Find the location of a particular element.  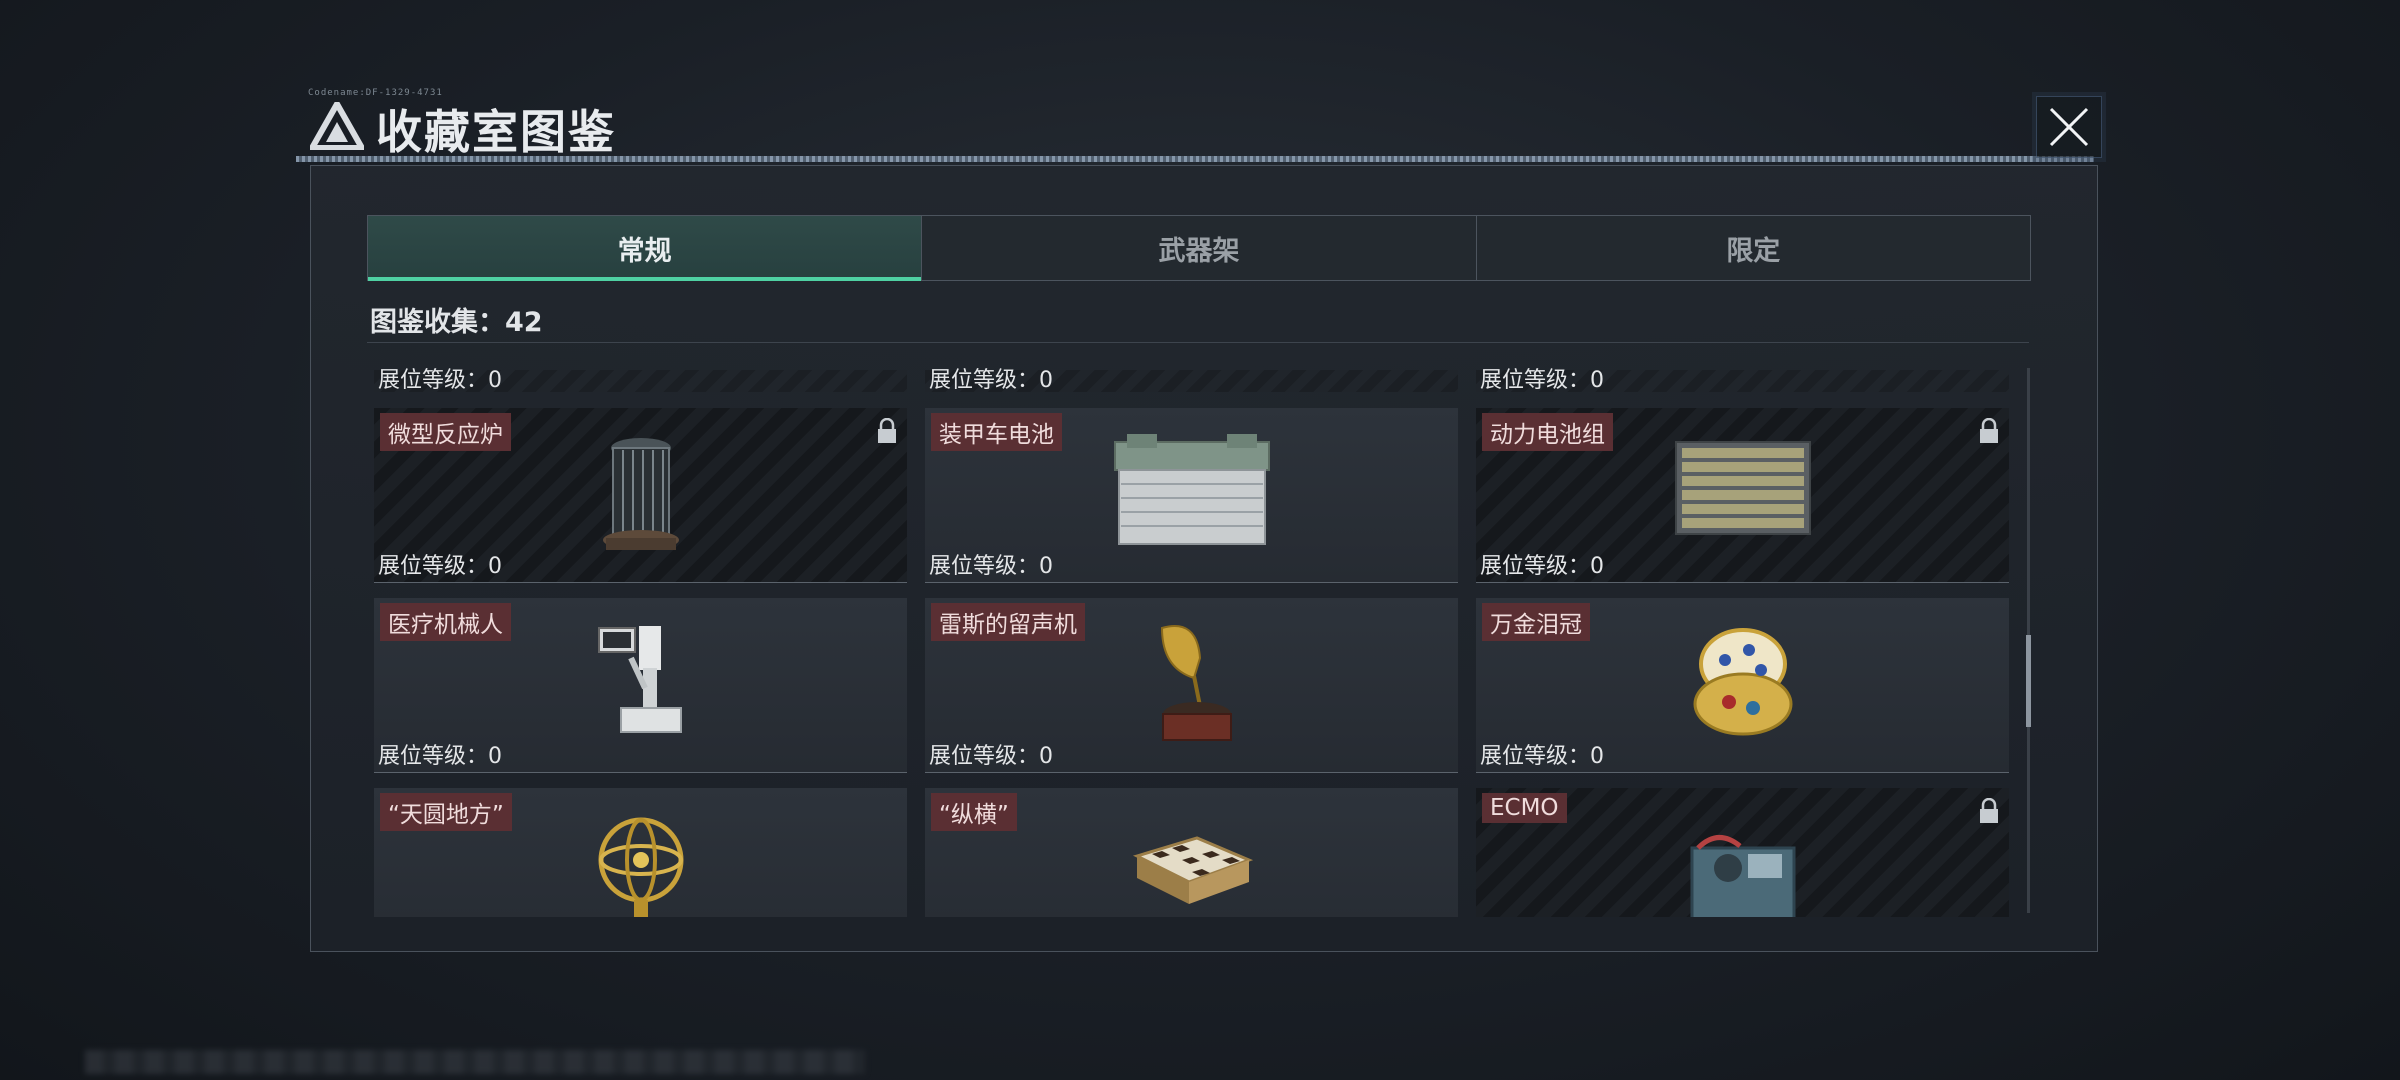

collection-card-armored-battery: 装甲车电池 展位等级：0 is located at coordinates (1191, 495).